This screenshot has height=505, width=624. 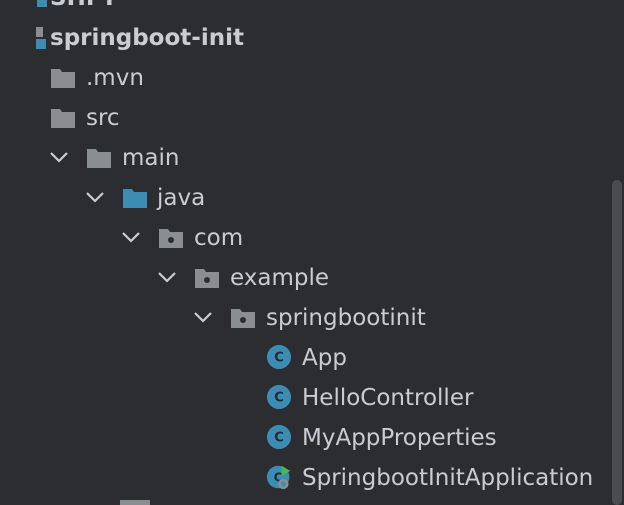 I want to click on tree-item-label: main, so click(x=151, y=158).